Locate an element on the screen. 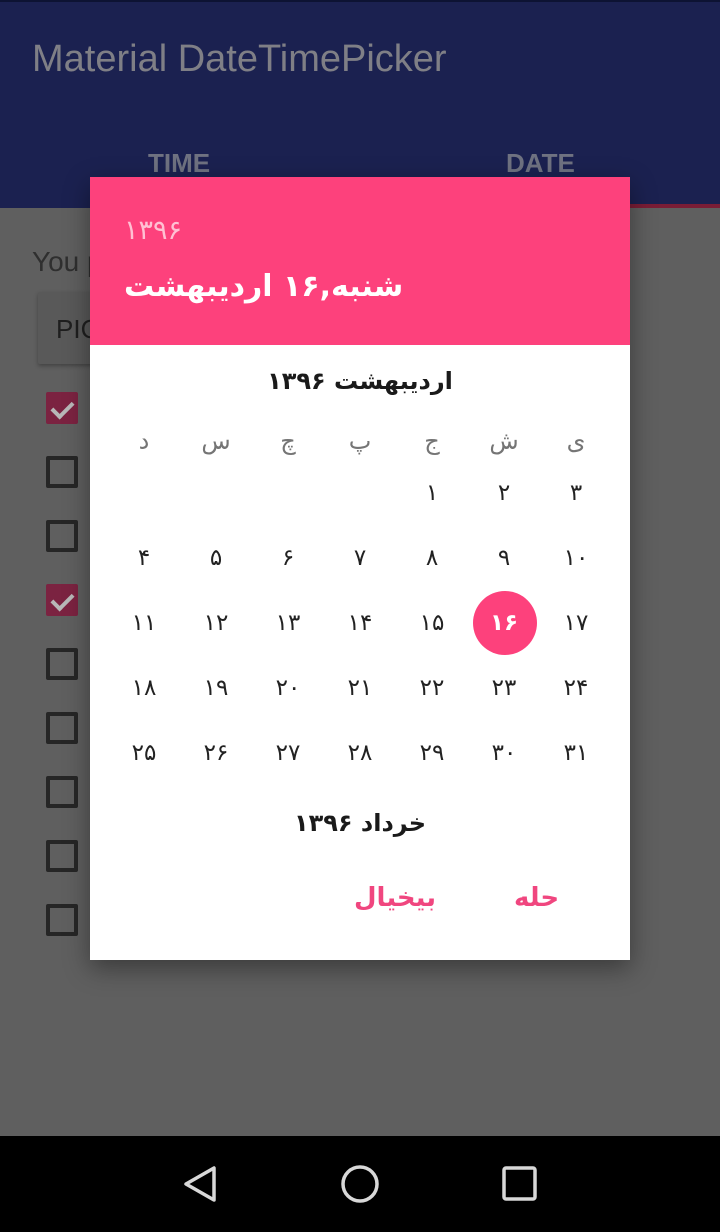  day-cell: ۱۸ is located at coordinates (144, 688).